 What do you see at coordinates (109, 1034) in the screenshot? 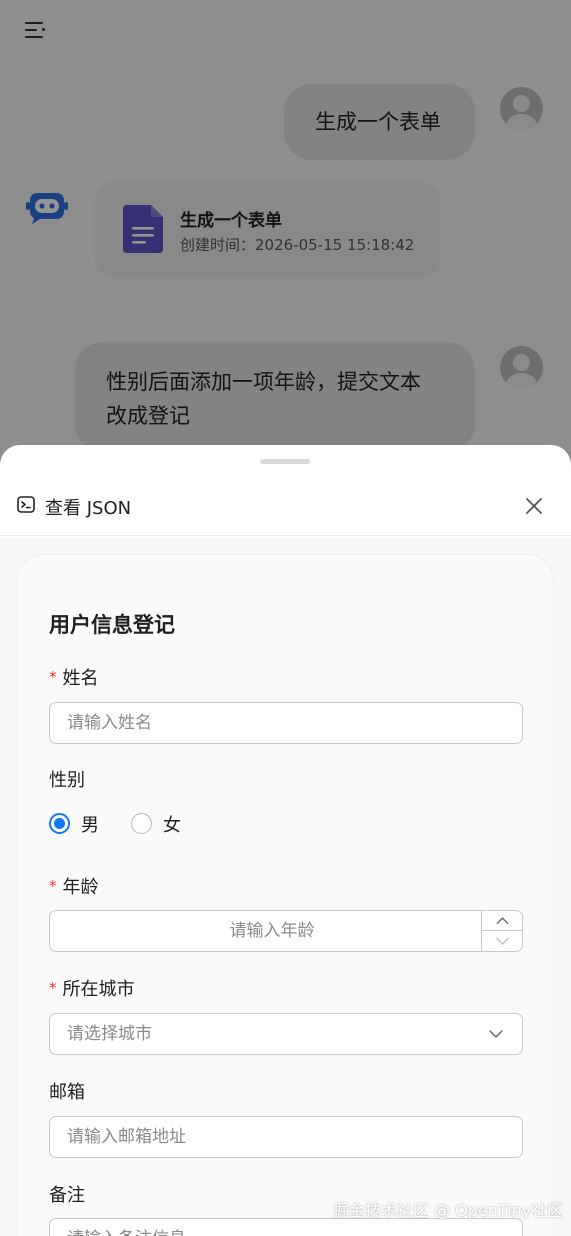
I see `city-placeholder: 请选择城市` at bounding box center [109, 1034].